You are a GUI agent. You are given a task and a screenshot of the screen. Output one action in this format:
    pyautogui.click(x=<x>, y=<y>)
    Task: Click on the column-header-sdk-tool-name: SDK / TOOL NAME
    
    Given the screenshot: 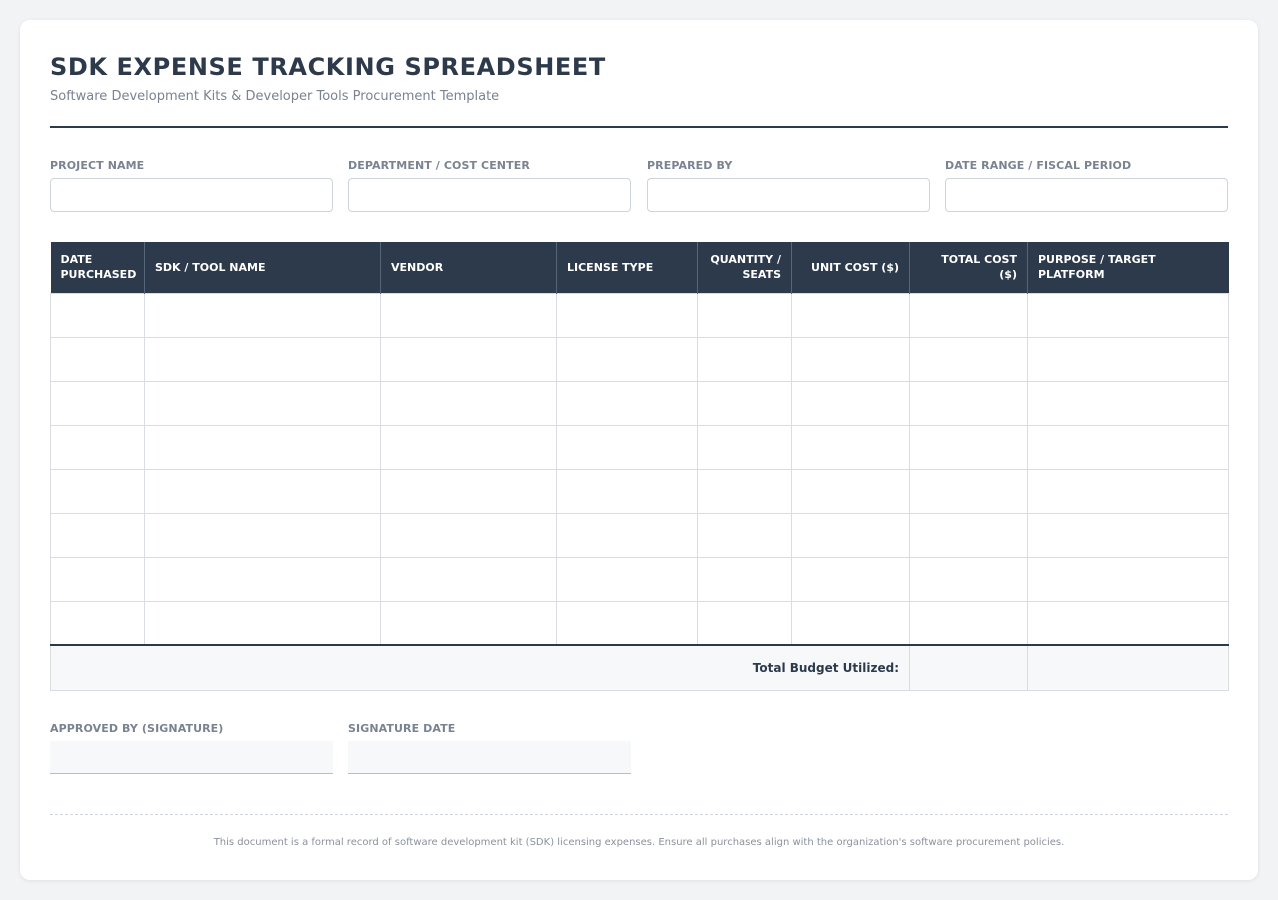 What is the action you would take?
    pyautogui.click(x=262, y=267)
    